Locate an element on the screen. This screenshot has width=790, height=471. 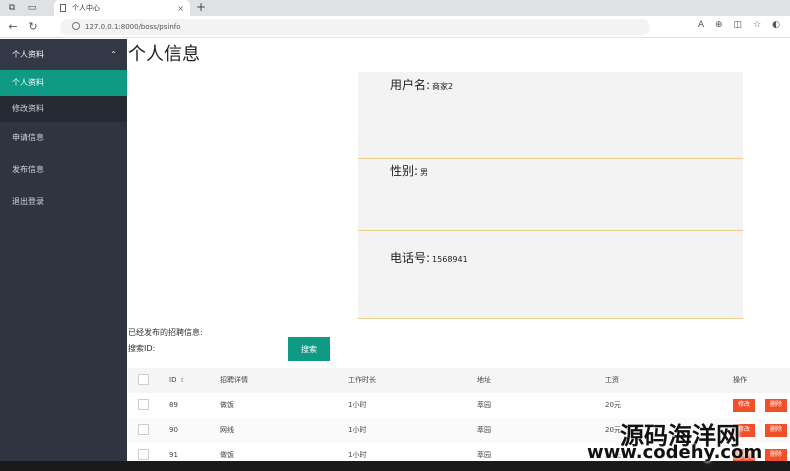
published-jobs-label: 已经发布的招聘信息: is located at coordinates (165, 332).